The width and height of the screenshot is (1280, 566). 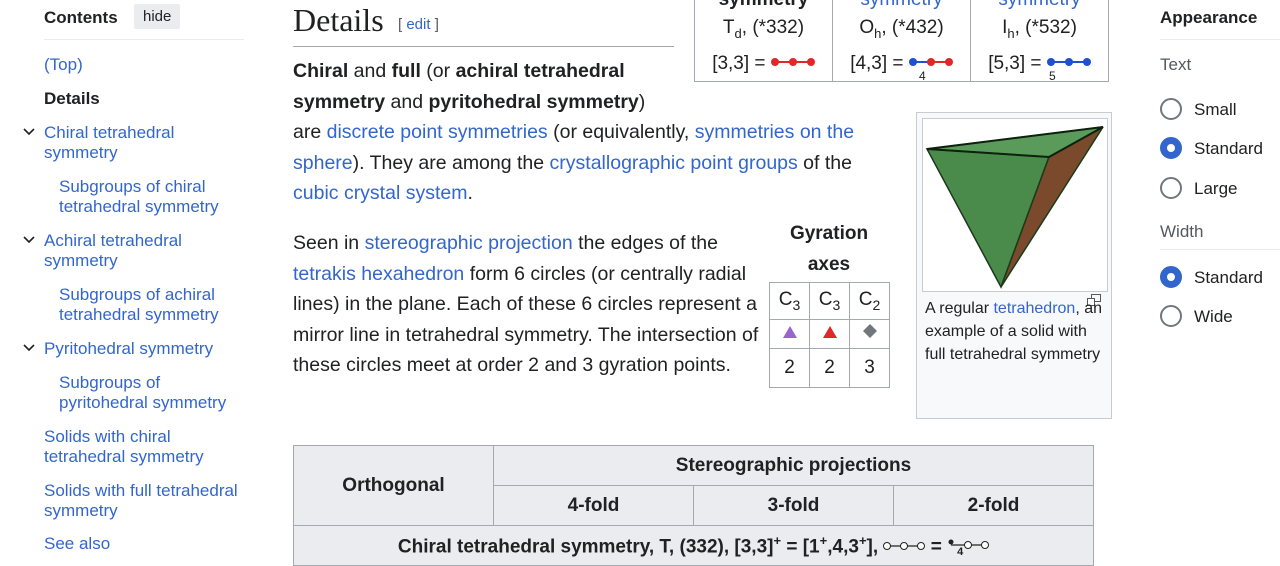 What do you see at coordinates (993, 505) in the screenshot?
I see `fold-header: 2-fold` at bounding box center [993, 505].